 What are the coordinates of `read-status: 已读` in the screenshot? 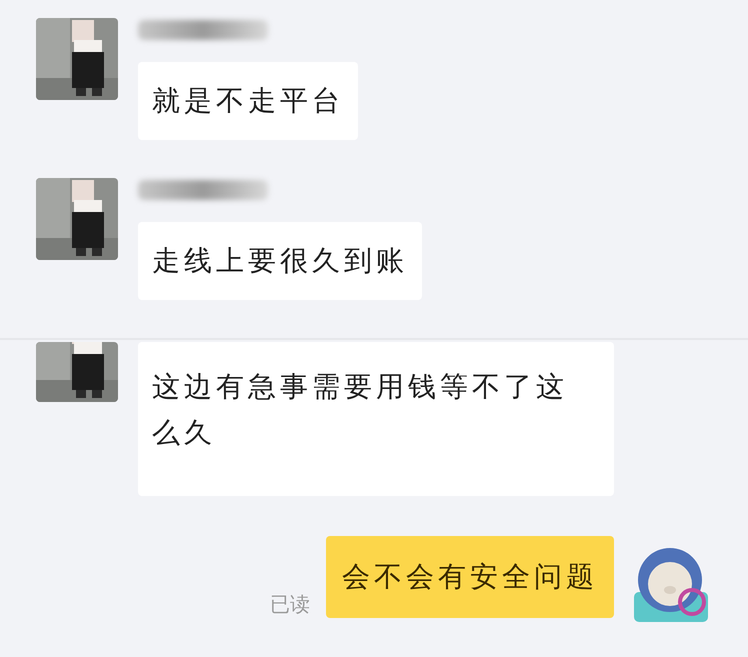 It's located at (290, 604).